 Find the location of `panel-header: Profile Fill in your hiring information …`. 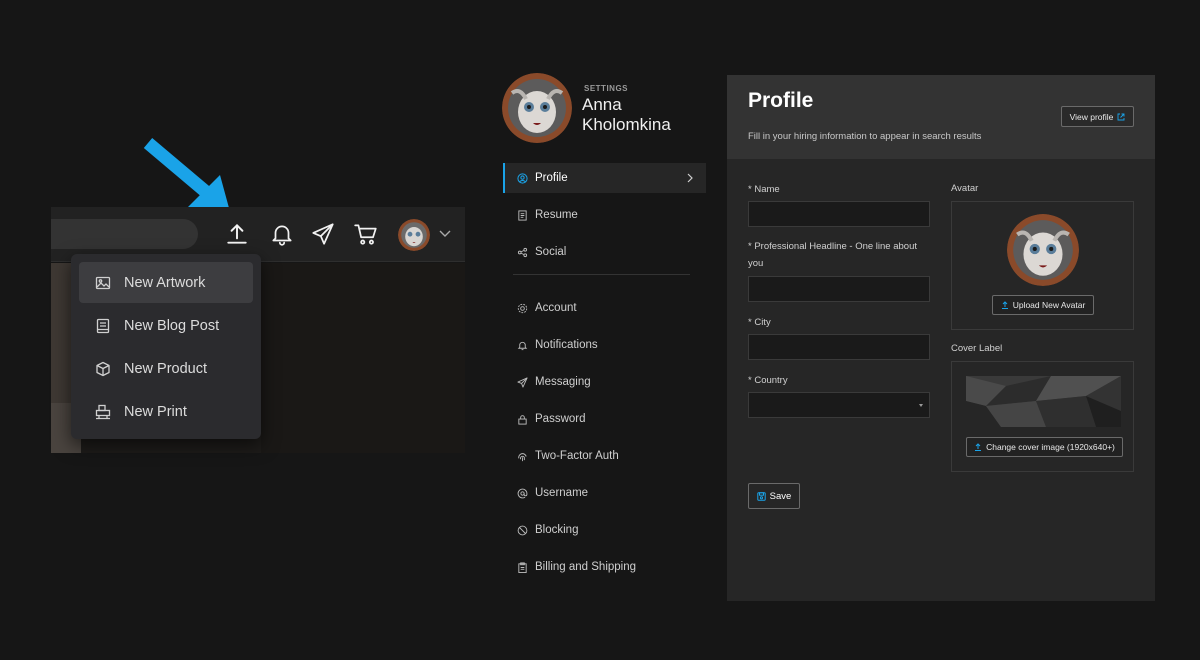

panel-header: Profile Fill in your hiring information … is located at coordinates (941, 117).